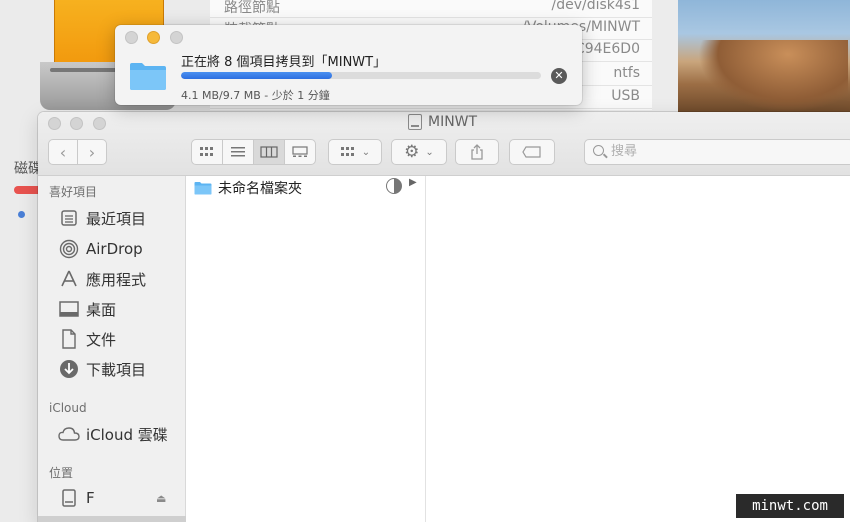 The width and height of the screenshot is (850, 522). What do you see at coordinates (114, 249) in the screenshot?
I see `sidebar-item-label: AirDrop` at bounding box center [114, 249].